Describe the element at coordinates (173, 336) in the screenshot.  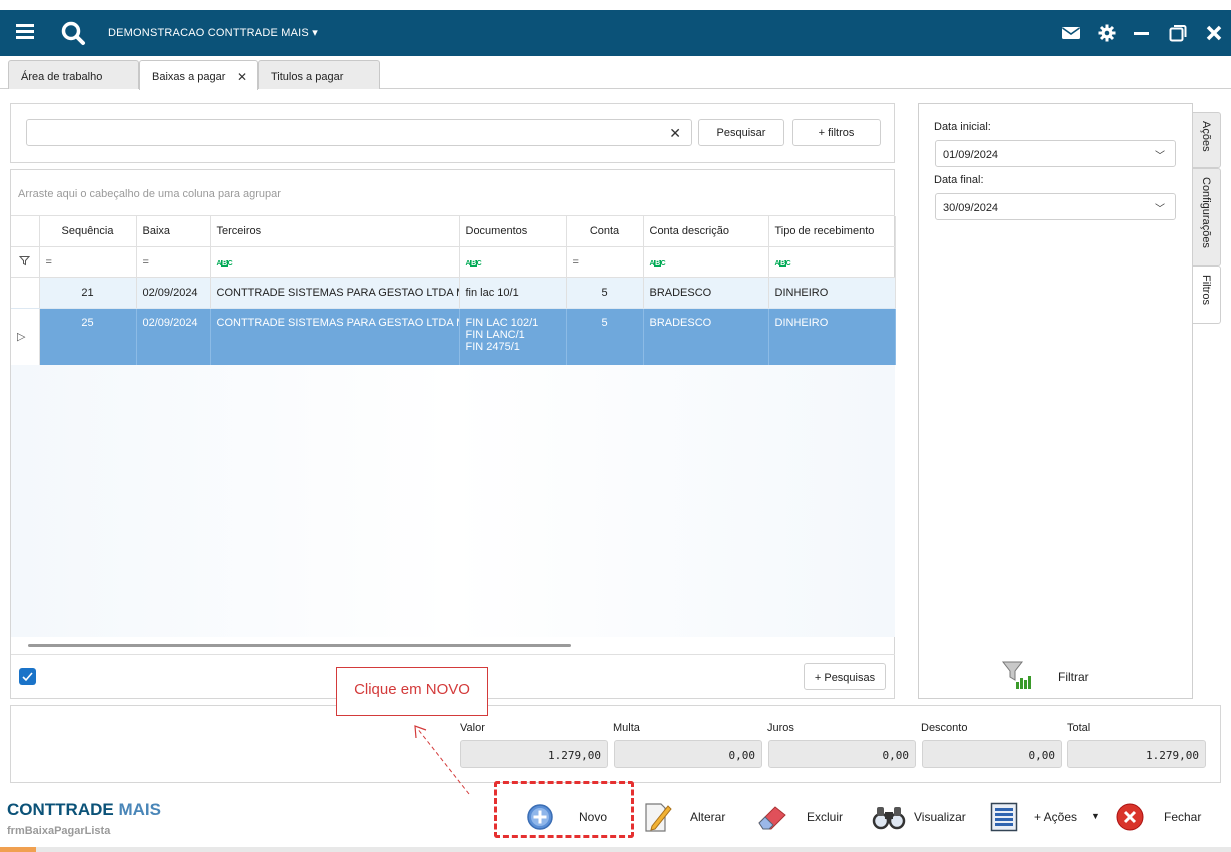
I see `cell-baixa: 02/09/2024` at that location.